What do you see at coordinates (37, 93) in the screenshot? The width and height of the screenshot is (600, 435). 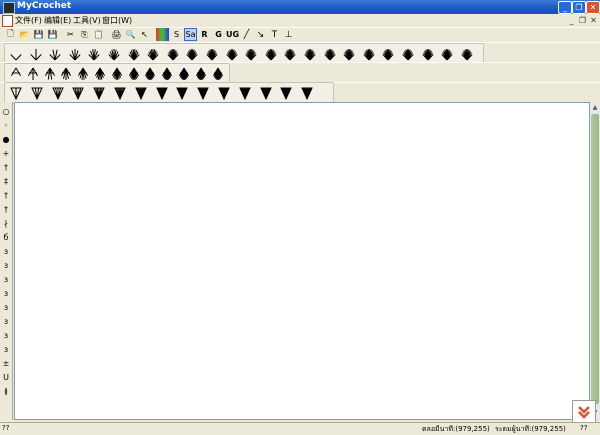 I see `stitch-shell-2-icon` at bounding box center [37, 93].